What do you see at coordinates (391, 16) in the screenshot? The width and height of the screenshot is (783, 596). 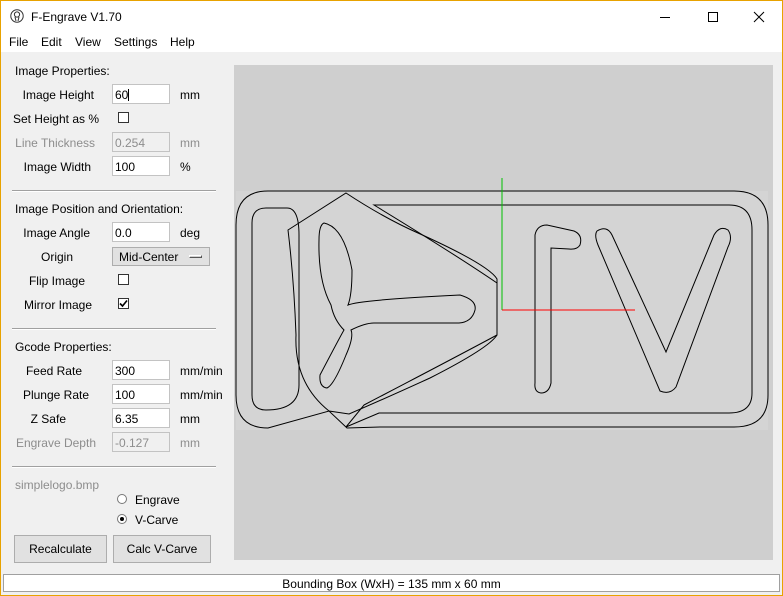 I see `title-bar: F-Engrave V1.70` at bounding box center [391, 16].